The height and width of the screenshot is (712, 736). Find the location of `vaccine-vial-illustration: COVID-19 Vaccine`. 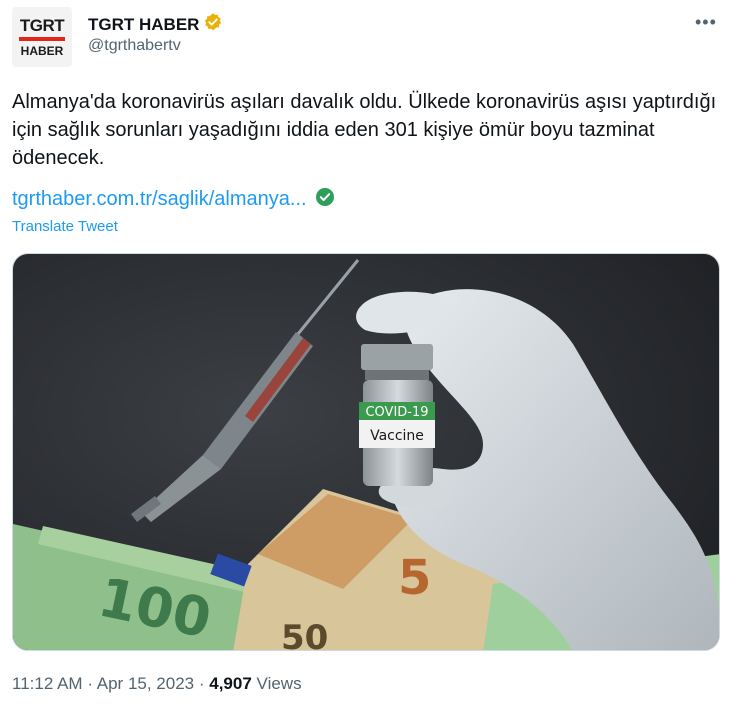

vaccine-vial-illustration: COVID-19 Vaccine is located at coordinates (397, 415).